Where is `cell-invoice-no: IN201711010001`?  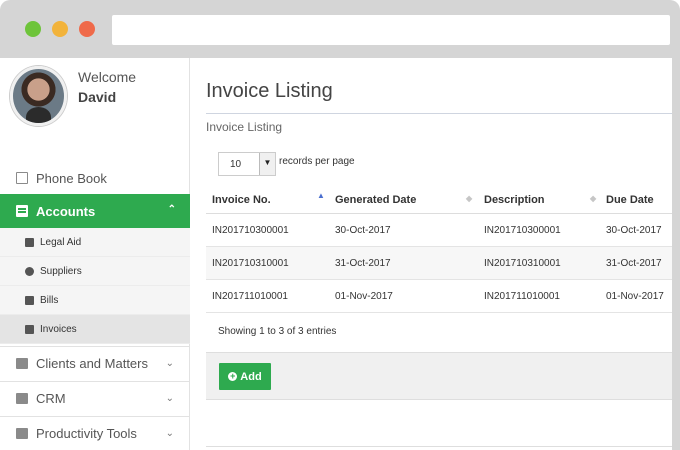
cell-invoice-no: IN201711010001 is located at coordinates (250, 296).